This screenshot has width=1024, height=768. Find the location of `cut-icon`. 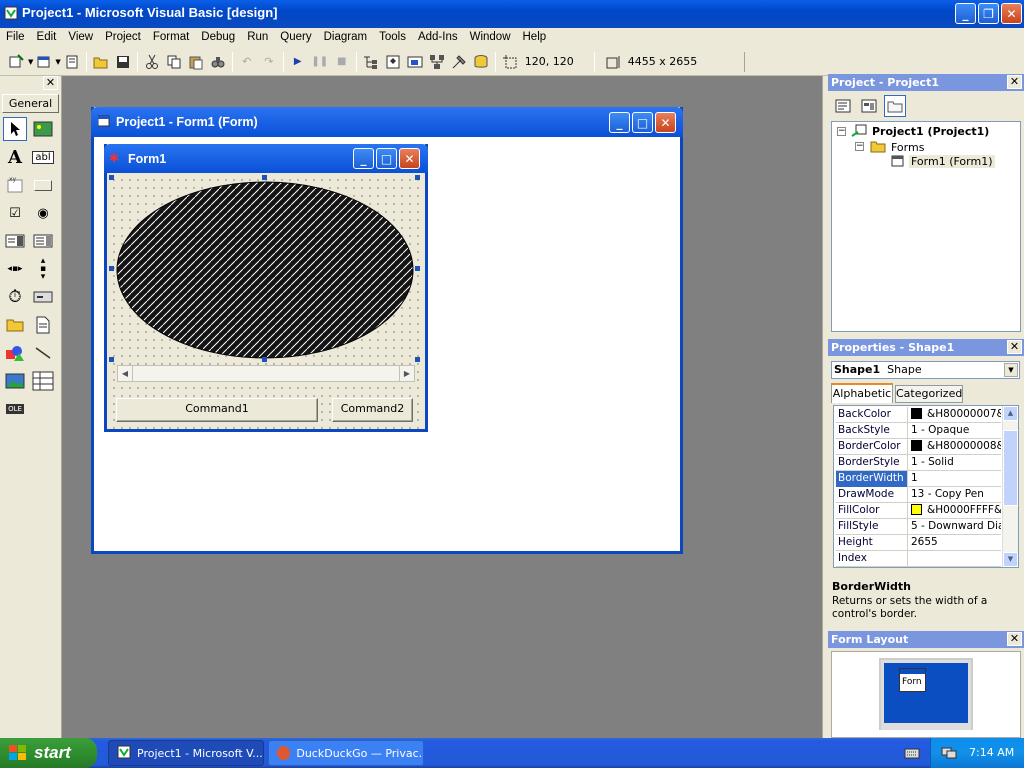

cut-icon is located at coordinates (152, 62).